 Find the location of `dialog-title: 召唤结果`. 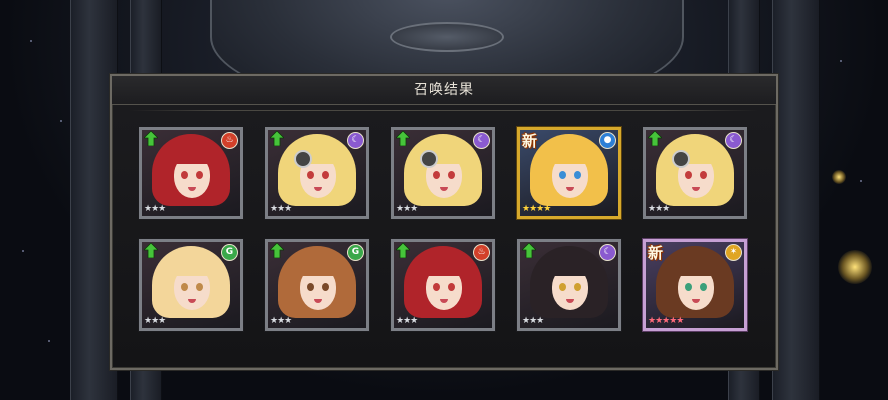

dialog-title: 召唤结果 is located at coordinates (444, 90).